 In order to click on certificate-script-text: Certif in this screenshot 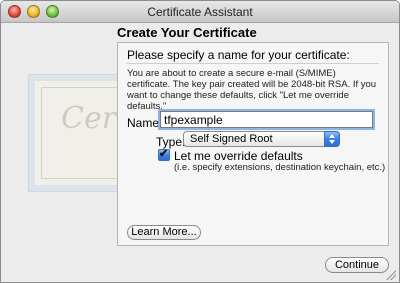, I will do `click(91, 118)`.